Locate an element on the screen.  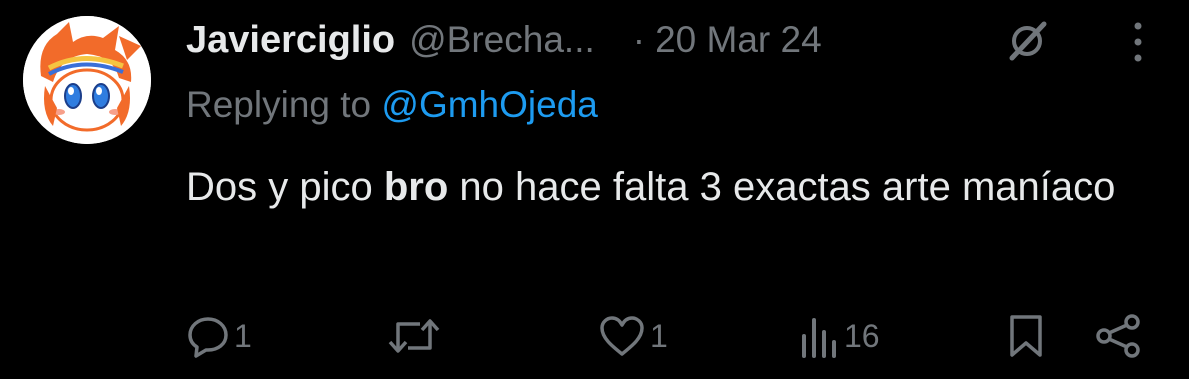
replying-to-mention: @GmhOjeda is located at coordinates (489, 104).